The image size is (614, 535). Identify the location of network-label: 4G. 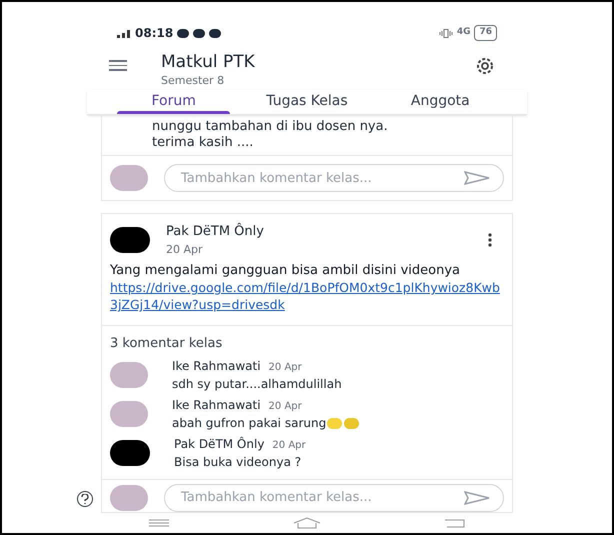
(463, 33).